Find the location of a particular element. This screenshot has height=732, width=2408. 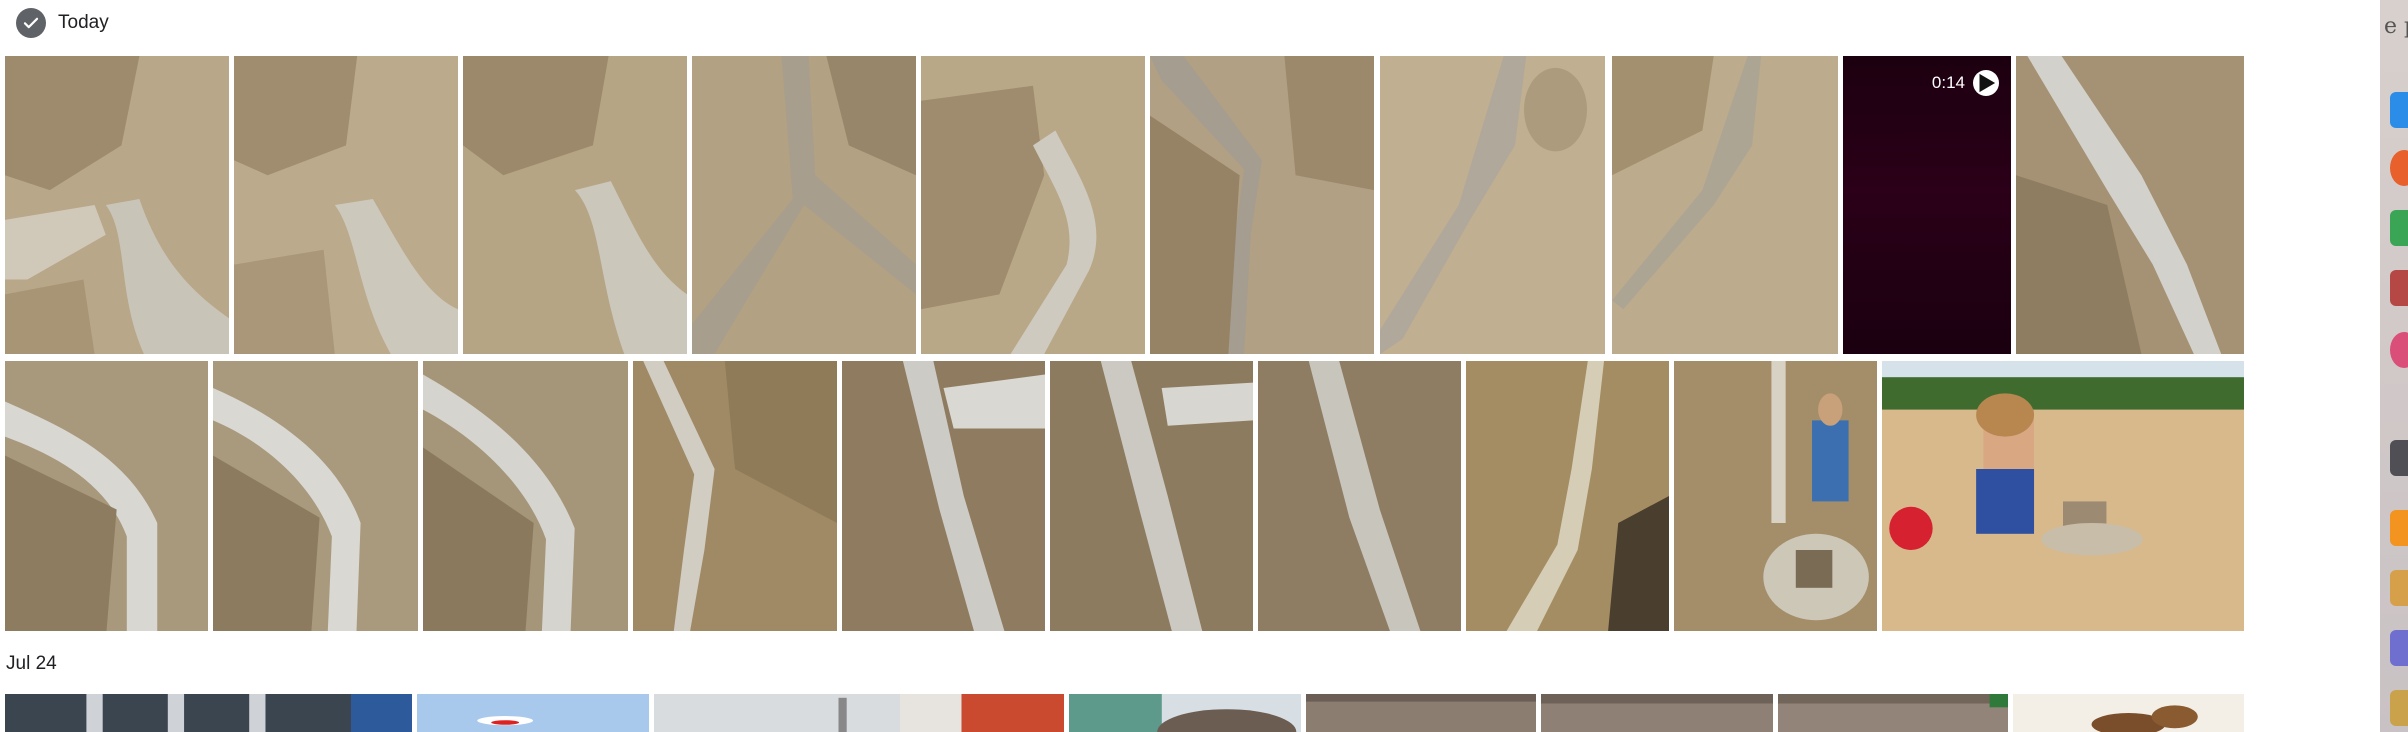

section-header-jul24: Jul 24 is located at coordinates (31, 664).